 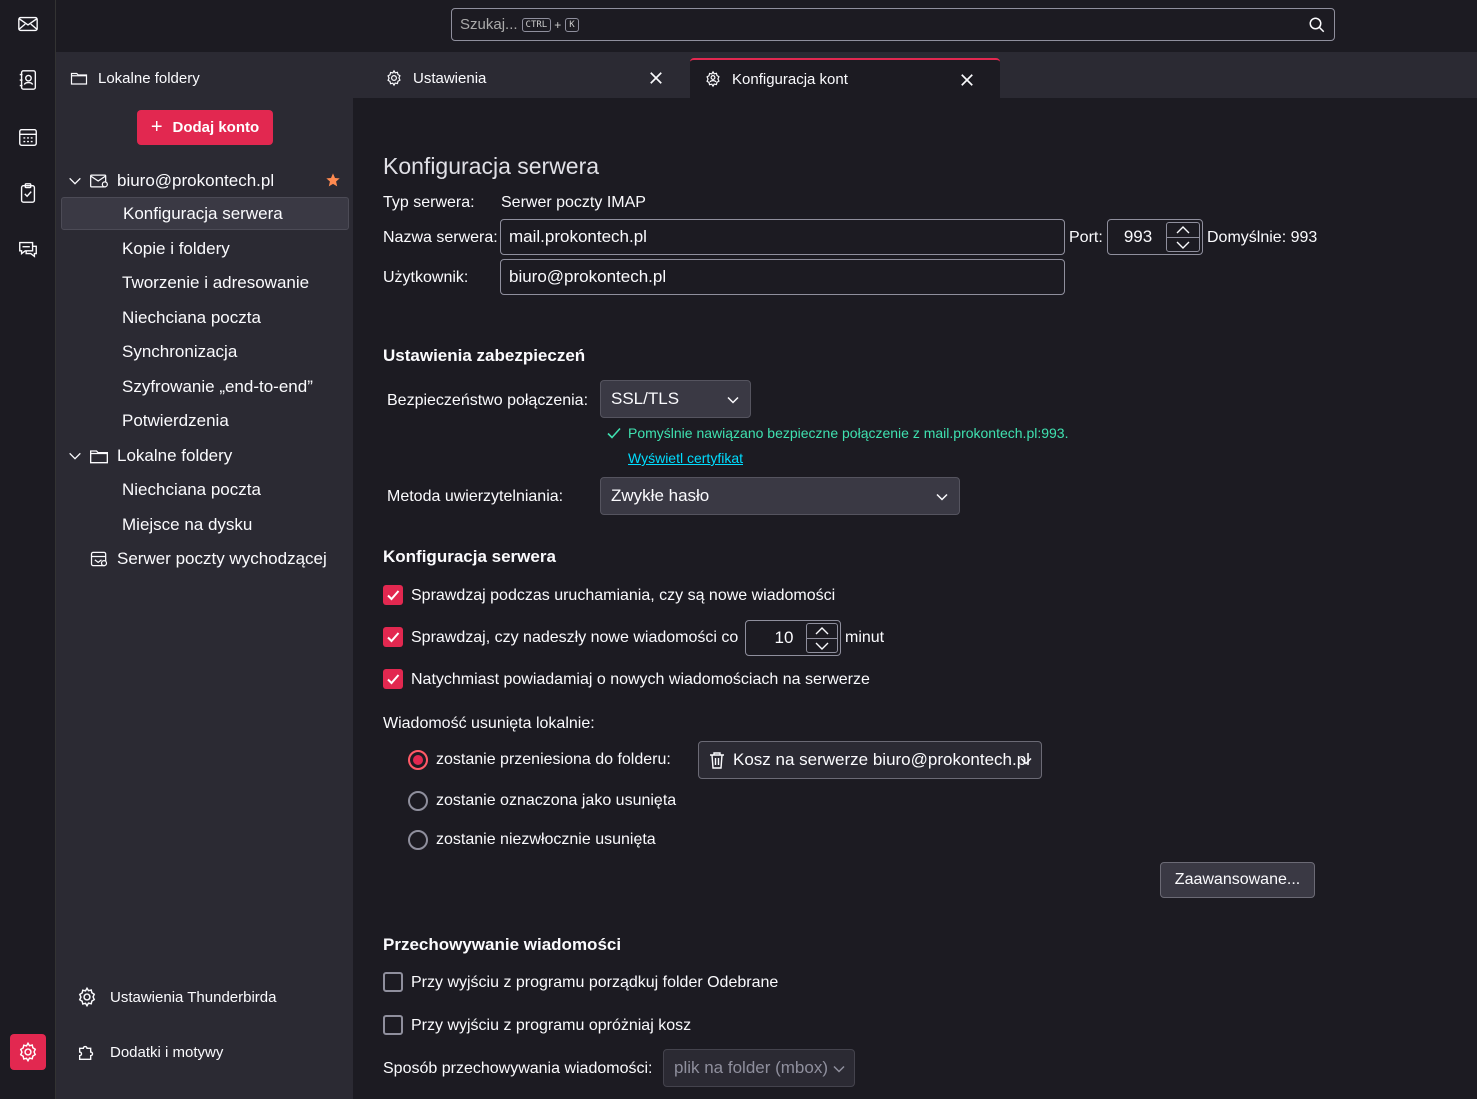 I want to click on tasks-space-button, so click(x=28, y=193).